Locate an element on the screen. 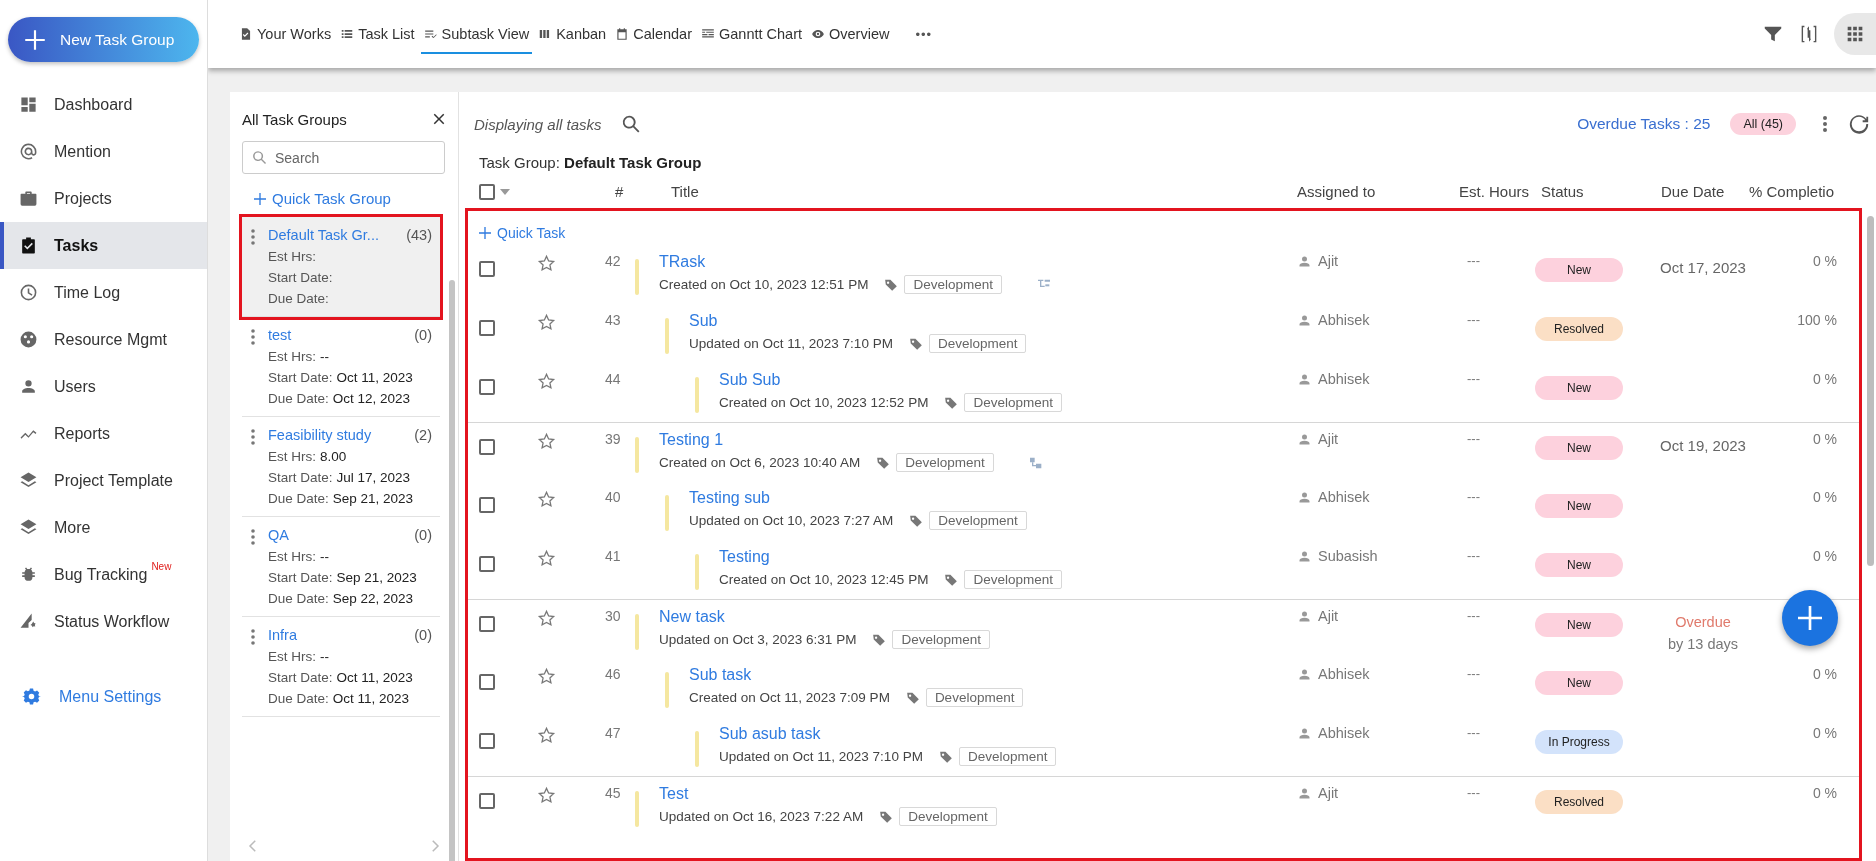 Image resolution: width=1876 pixels, height=861 pixels. select-all-checkbox is located at coordinates (487, 191).